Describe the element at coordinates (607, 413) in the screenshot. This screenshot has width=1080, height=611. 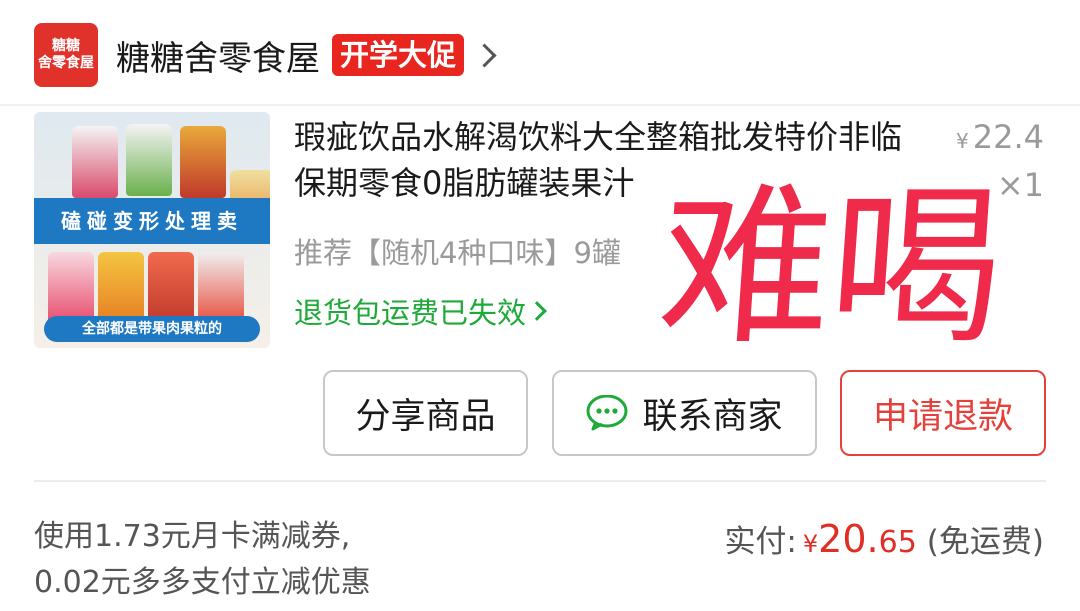
I see `chat-bubble-icon` at that location.